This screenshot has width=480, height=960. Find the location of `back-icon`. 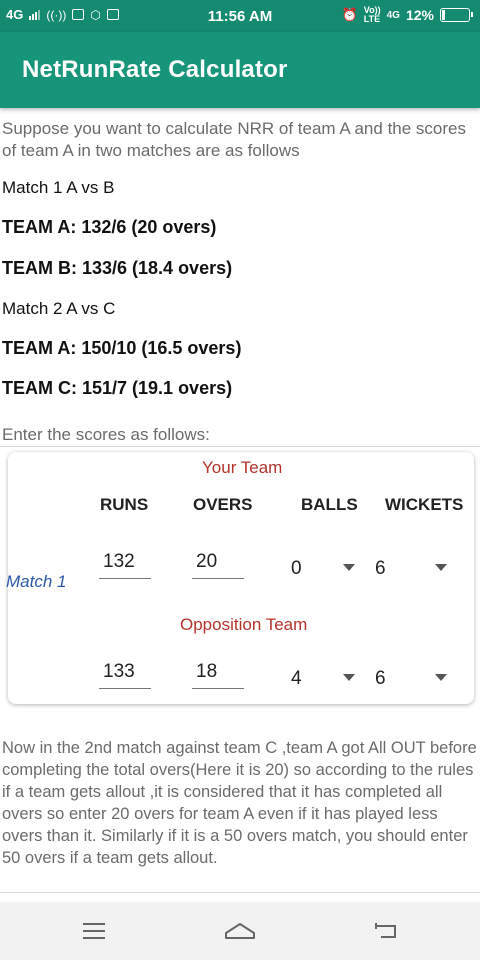

back-icon is located at coordinates (385, 930).